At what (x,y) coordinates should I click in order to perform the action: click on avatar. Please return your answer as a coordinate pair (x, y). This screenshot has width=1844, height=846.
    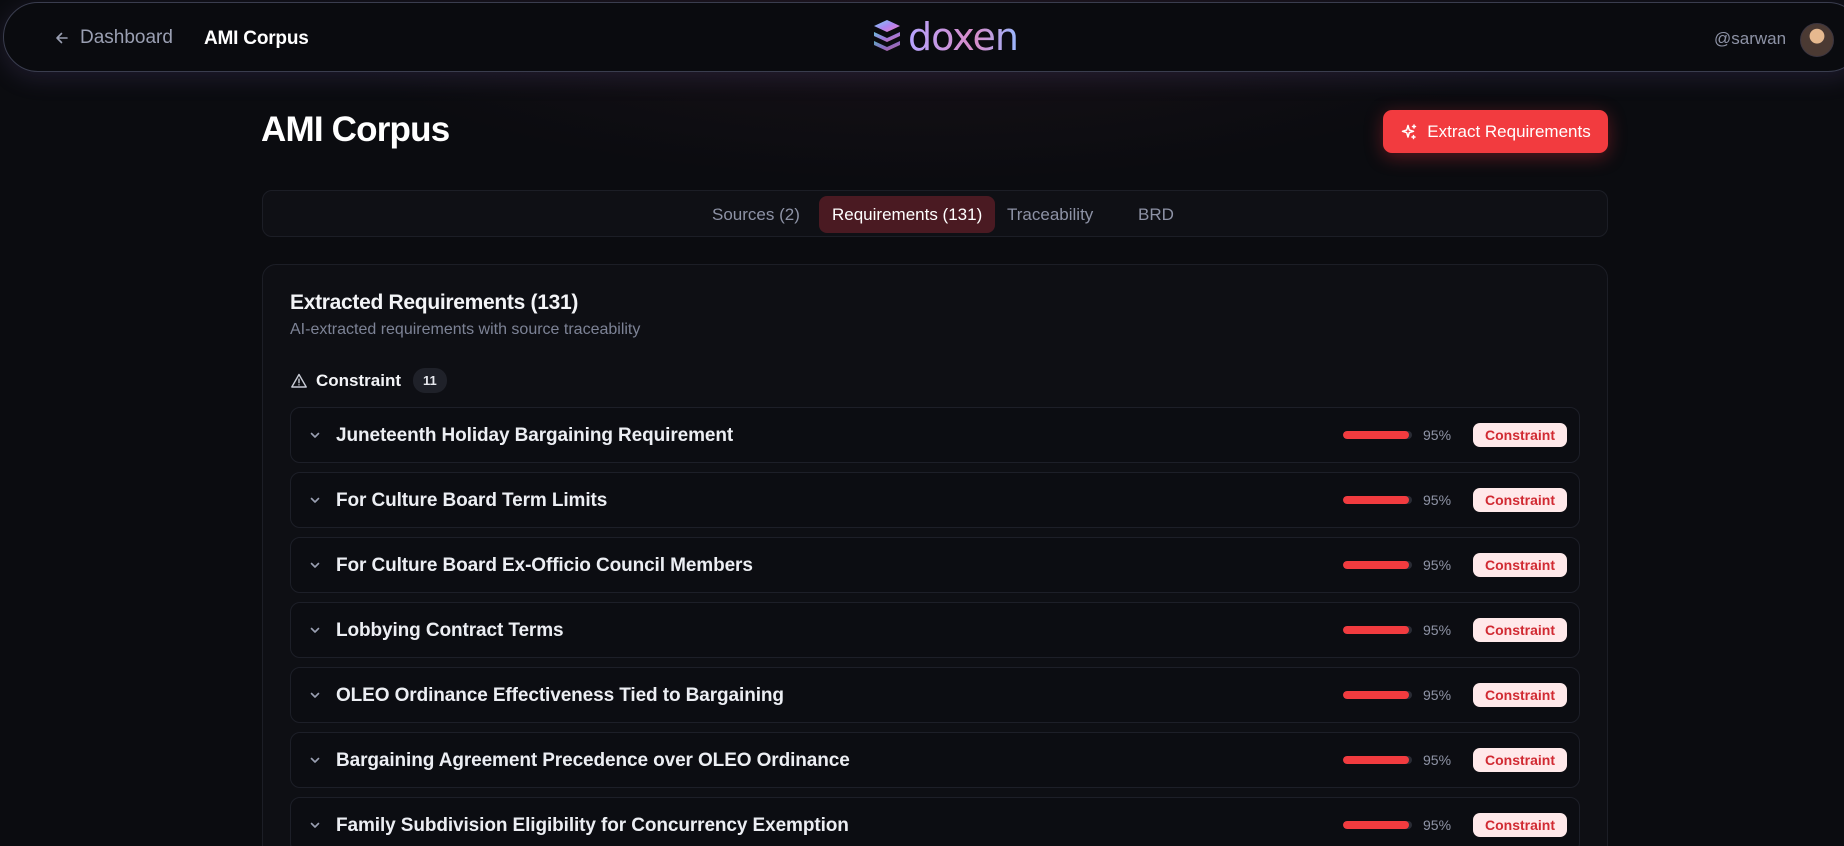
    Looking at the image, I should click on (1817, 40).